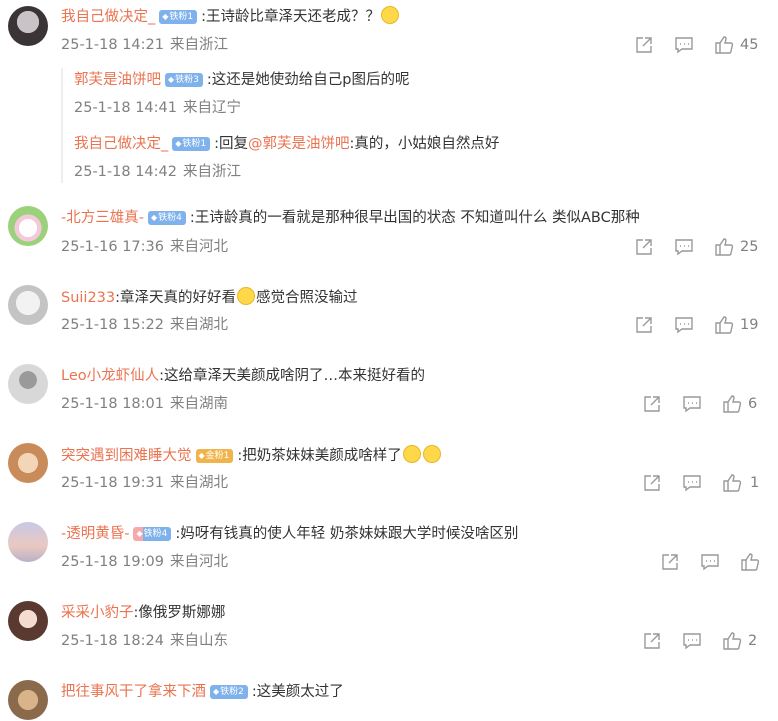 This screenshot has height=721, width=778. I want to click on fan-badge: ◆金粉1, so click(214, 456).